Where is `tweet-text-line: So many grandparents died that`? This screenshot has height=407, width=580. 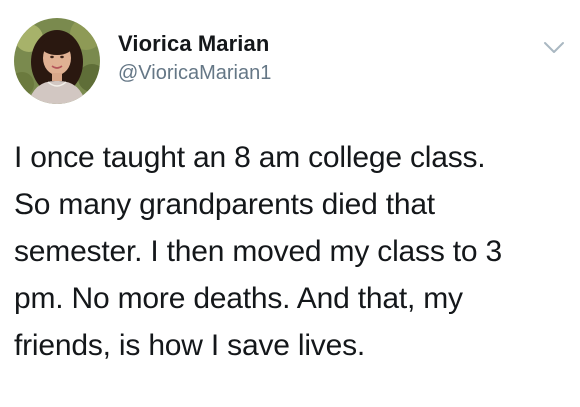
tweet-text-line: So many grandparents died that is located at coordinates (224, 204).